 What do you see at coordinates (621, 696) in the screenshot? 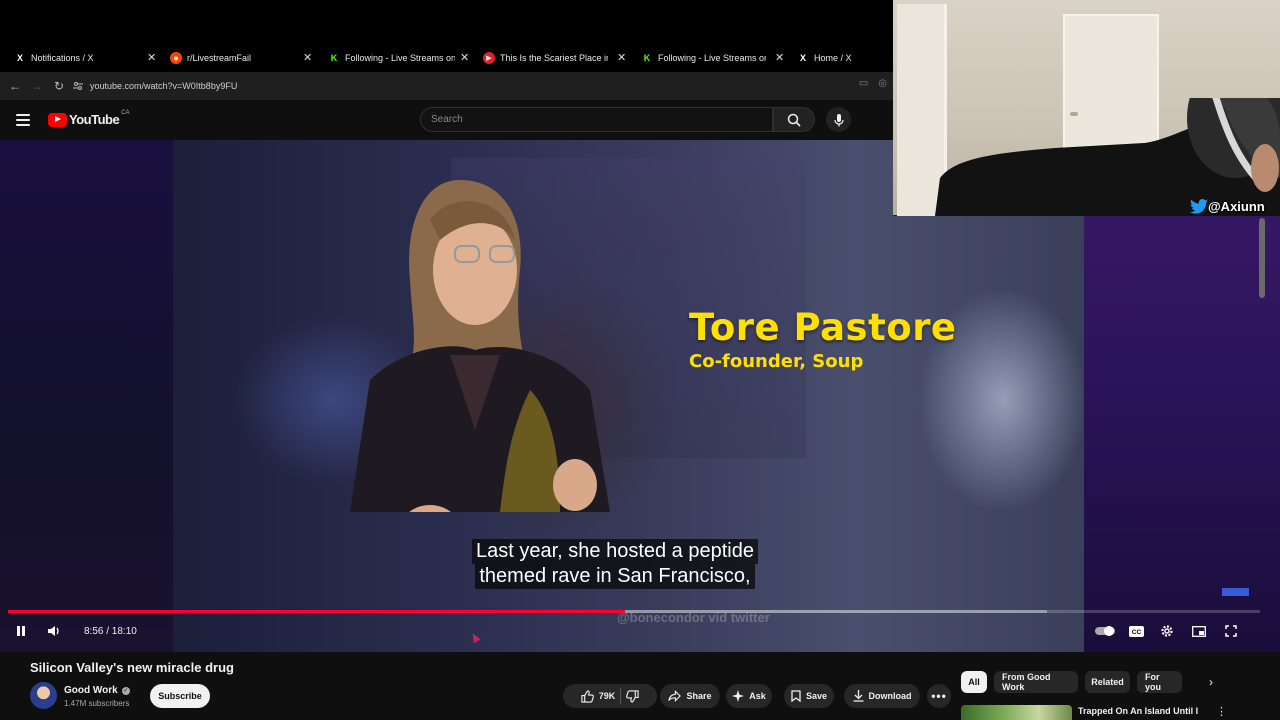
I see `like-divider` at bounding box center [621, 696].